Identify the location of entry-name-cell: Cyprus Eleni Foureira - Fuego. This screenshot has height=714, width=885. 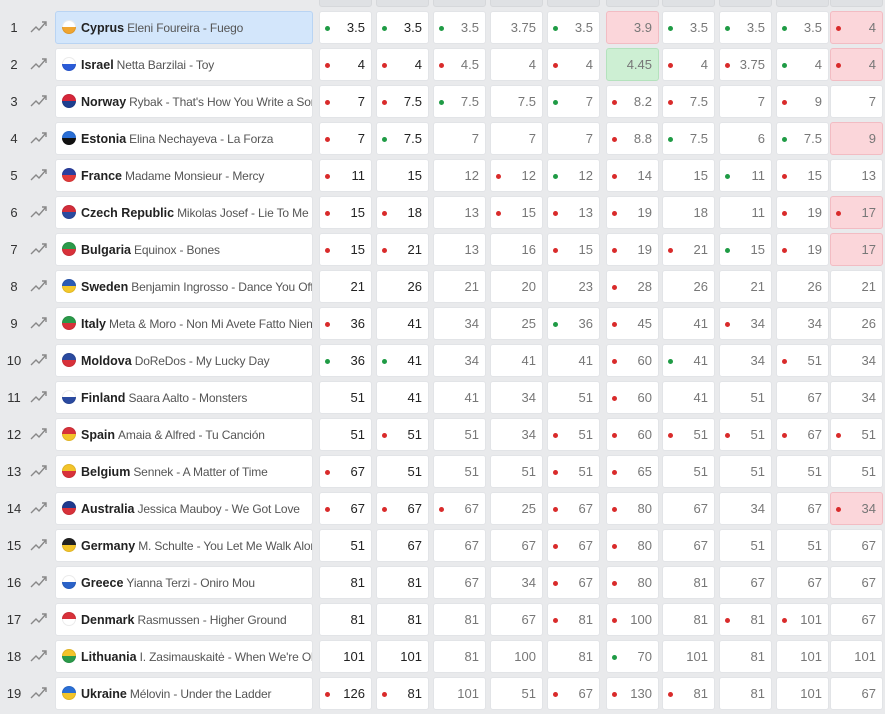
(184, 27).